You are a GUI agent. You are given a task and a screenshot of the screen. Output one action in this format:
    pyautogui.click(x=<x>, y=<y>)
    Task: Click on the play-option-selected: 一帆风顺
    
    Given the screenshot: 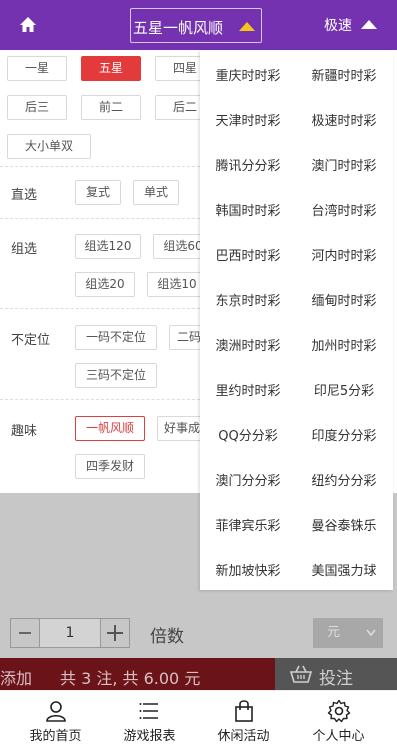 What is the action you would take?
    pyautogui.click(x=110, y=428)
    